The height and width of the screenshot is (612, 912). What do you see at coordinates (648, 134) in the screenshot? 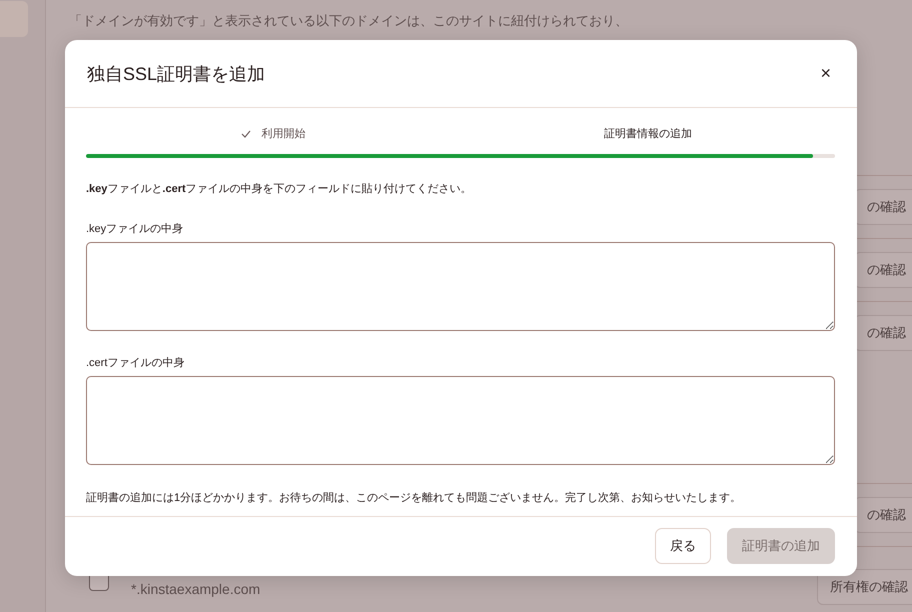
I see `step-label: 証明書情報の追加` at bounding box center [648, 134].